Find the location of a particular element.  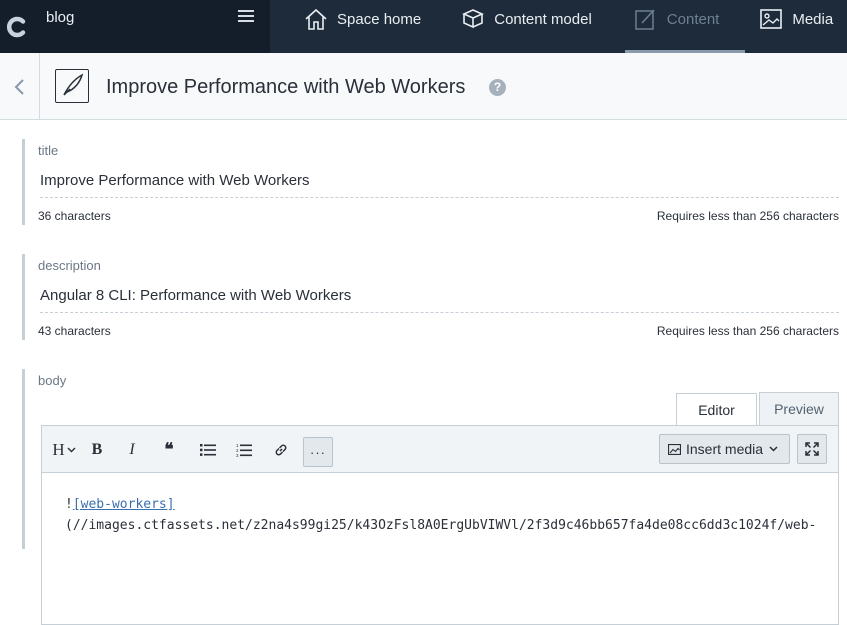

nav-content: Content is located at coordinates (684, 26).